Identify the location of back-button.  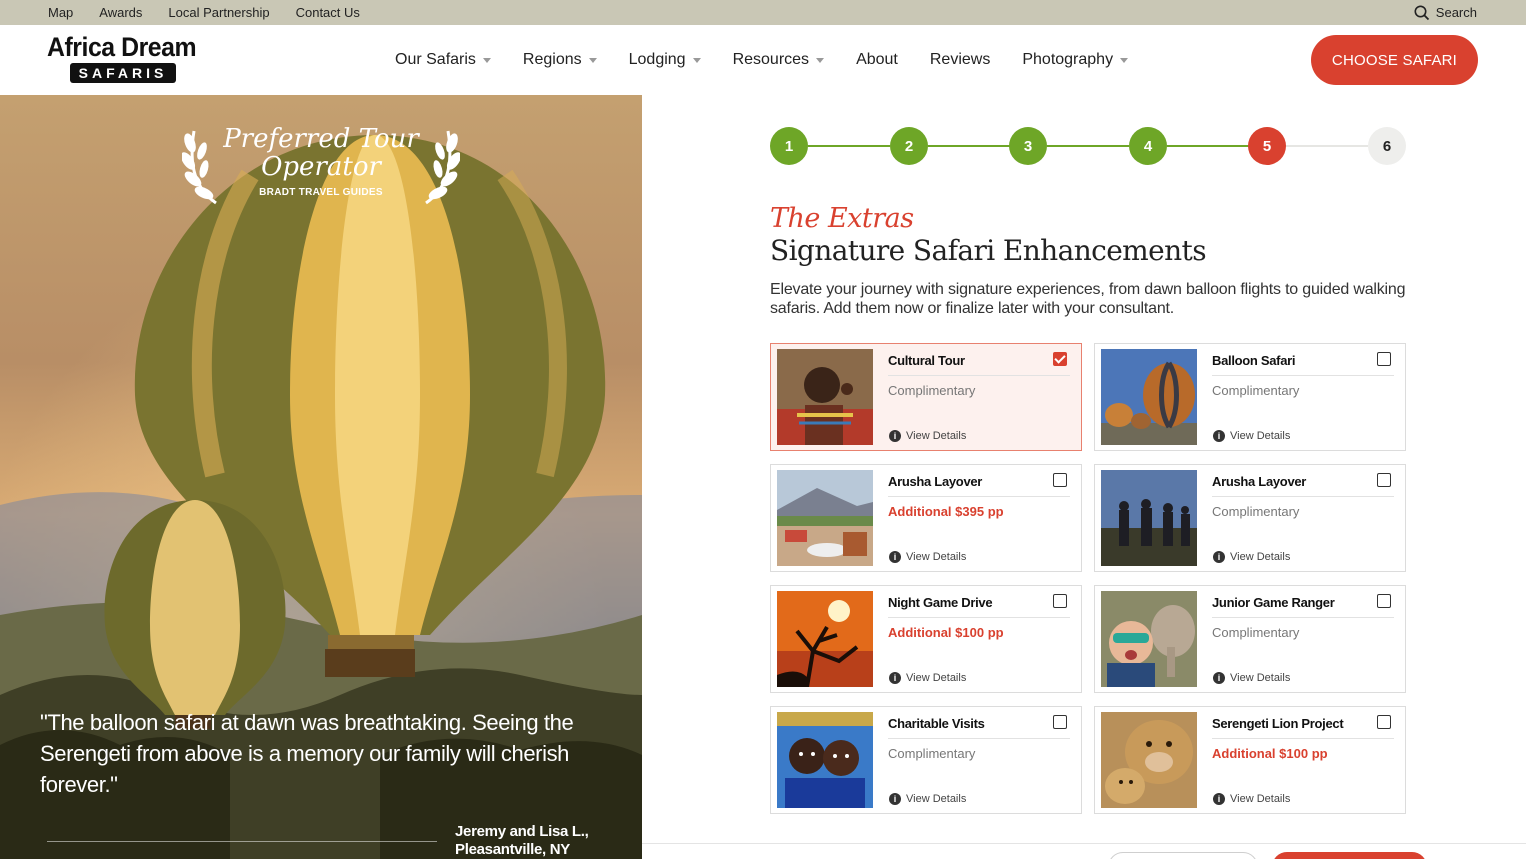
(1183, 855).